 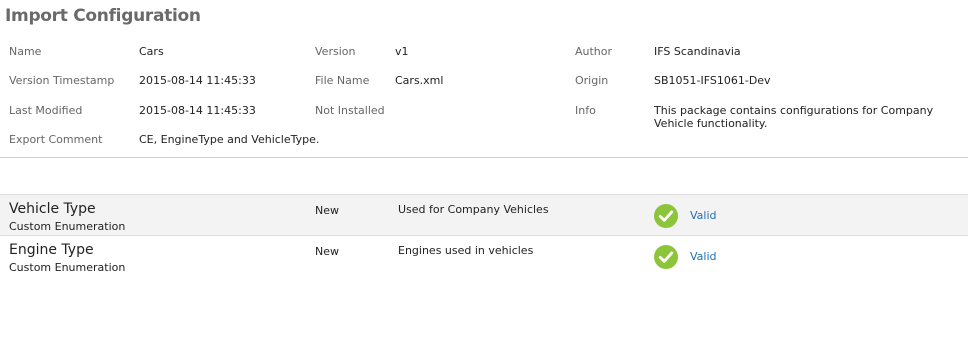 What do you see at coordinates (473, 209) in the screenshot?
I see `item-description: Used for Company Vehicles` at bounding box center [473, 209].